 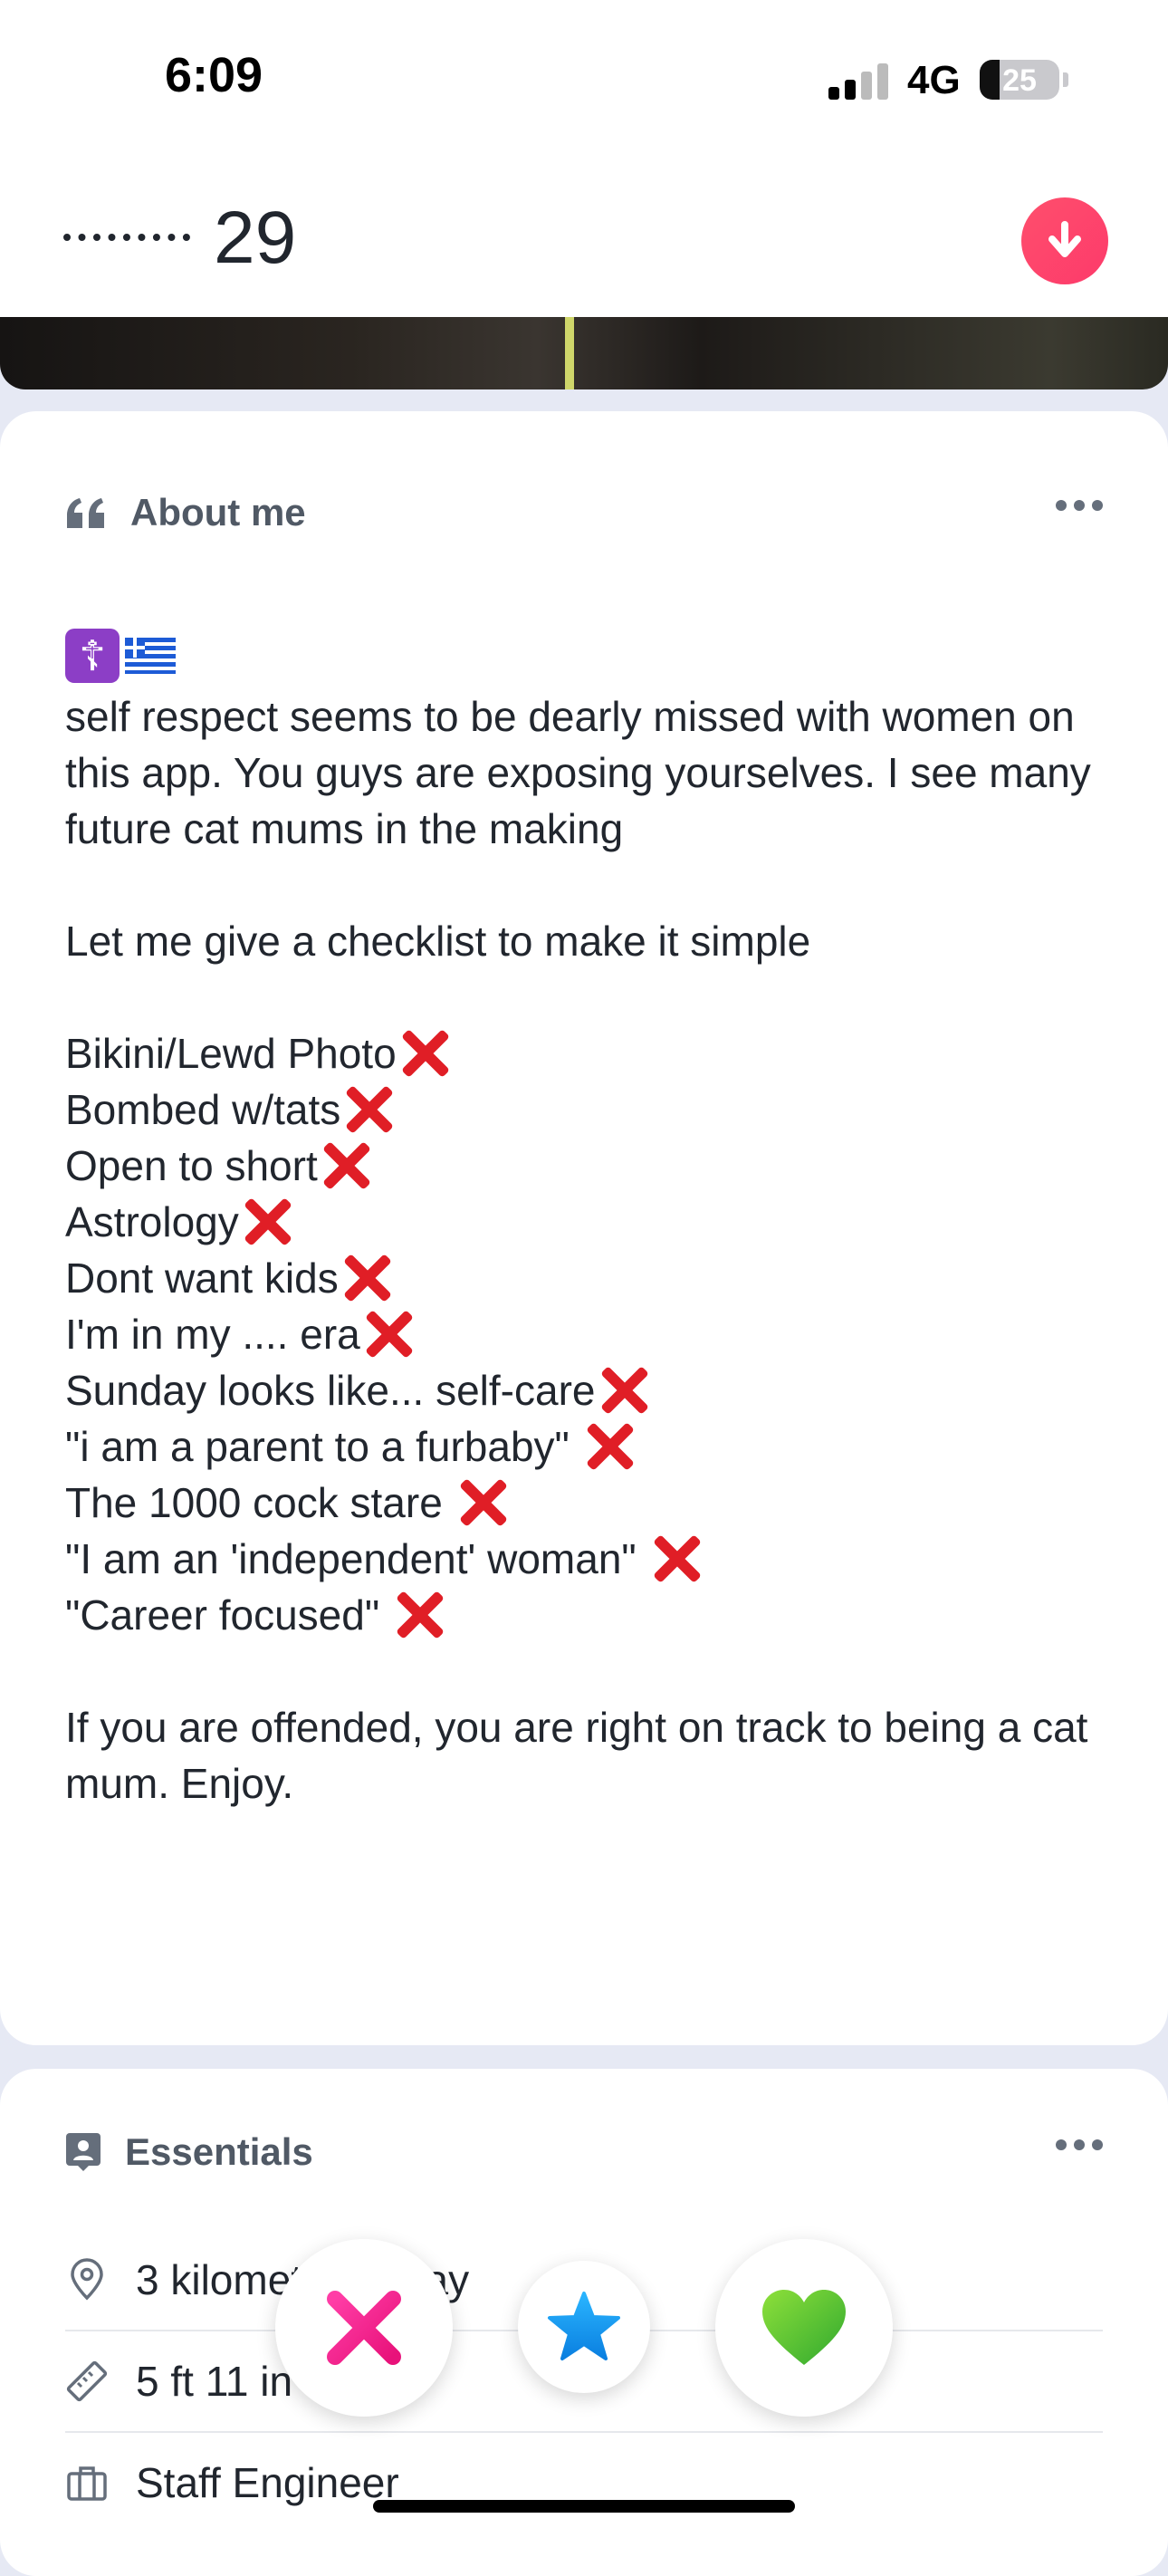 I want to click on nope-x-icon, so click(x=364, y=2328).